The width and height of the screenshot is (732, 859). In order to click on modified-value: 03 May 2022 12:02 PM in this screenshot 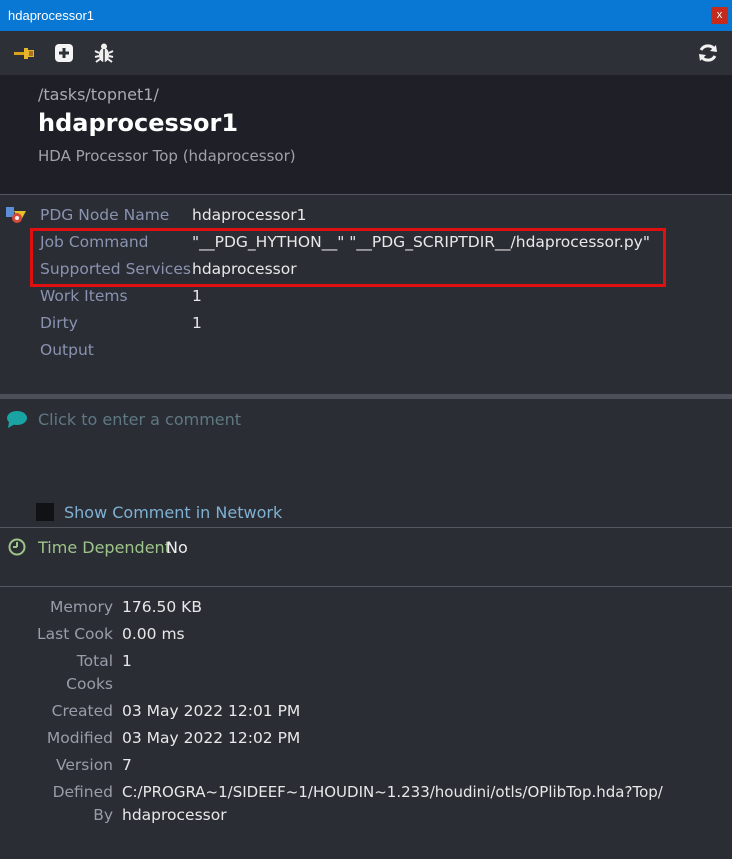, I will do `click(211, 738)`.